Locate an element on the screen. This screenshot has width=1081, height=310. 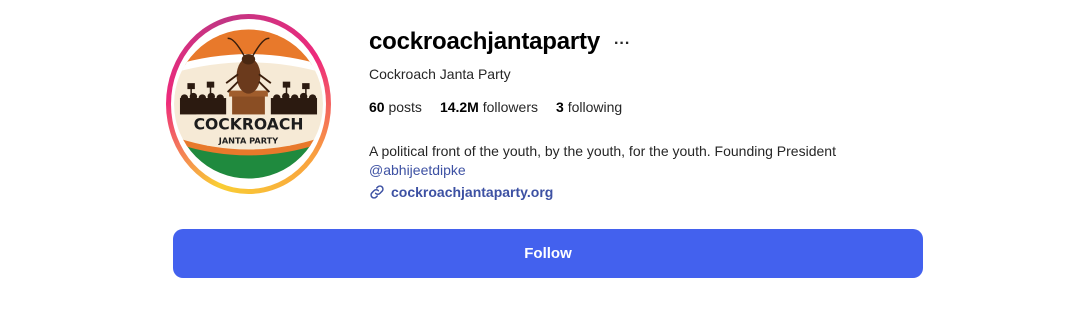
avatar-text-line1: COCKROACH is located at coordinates (249, 123).